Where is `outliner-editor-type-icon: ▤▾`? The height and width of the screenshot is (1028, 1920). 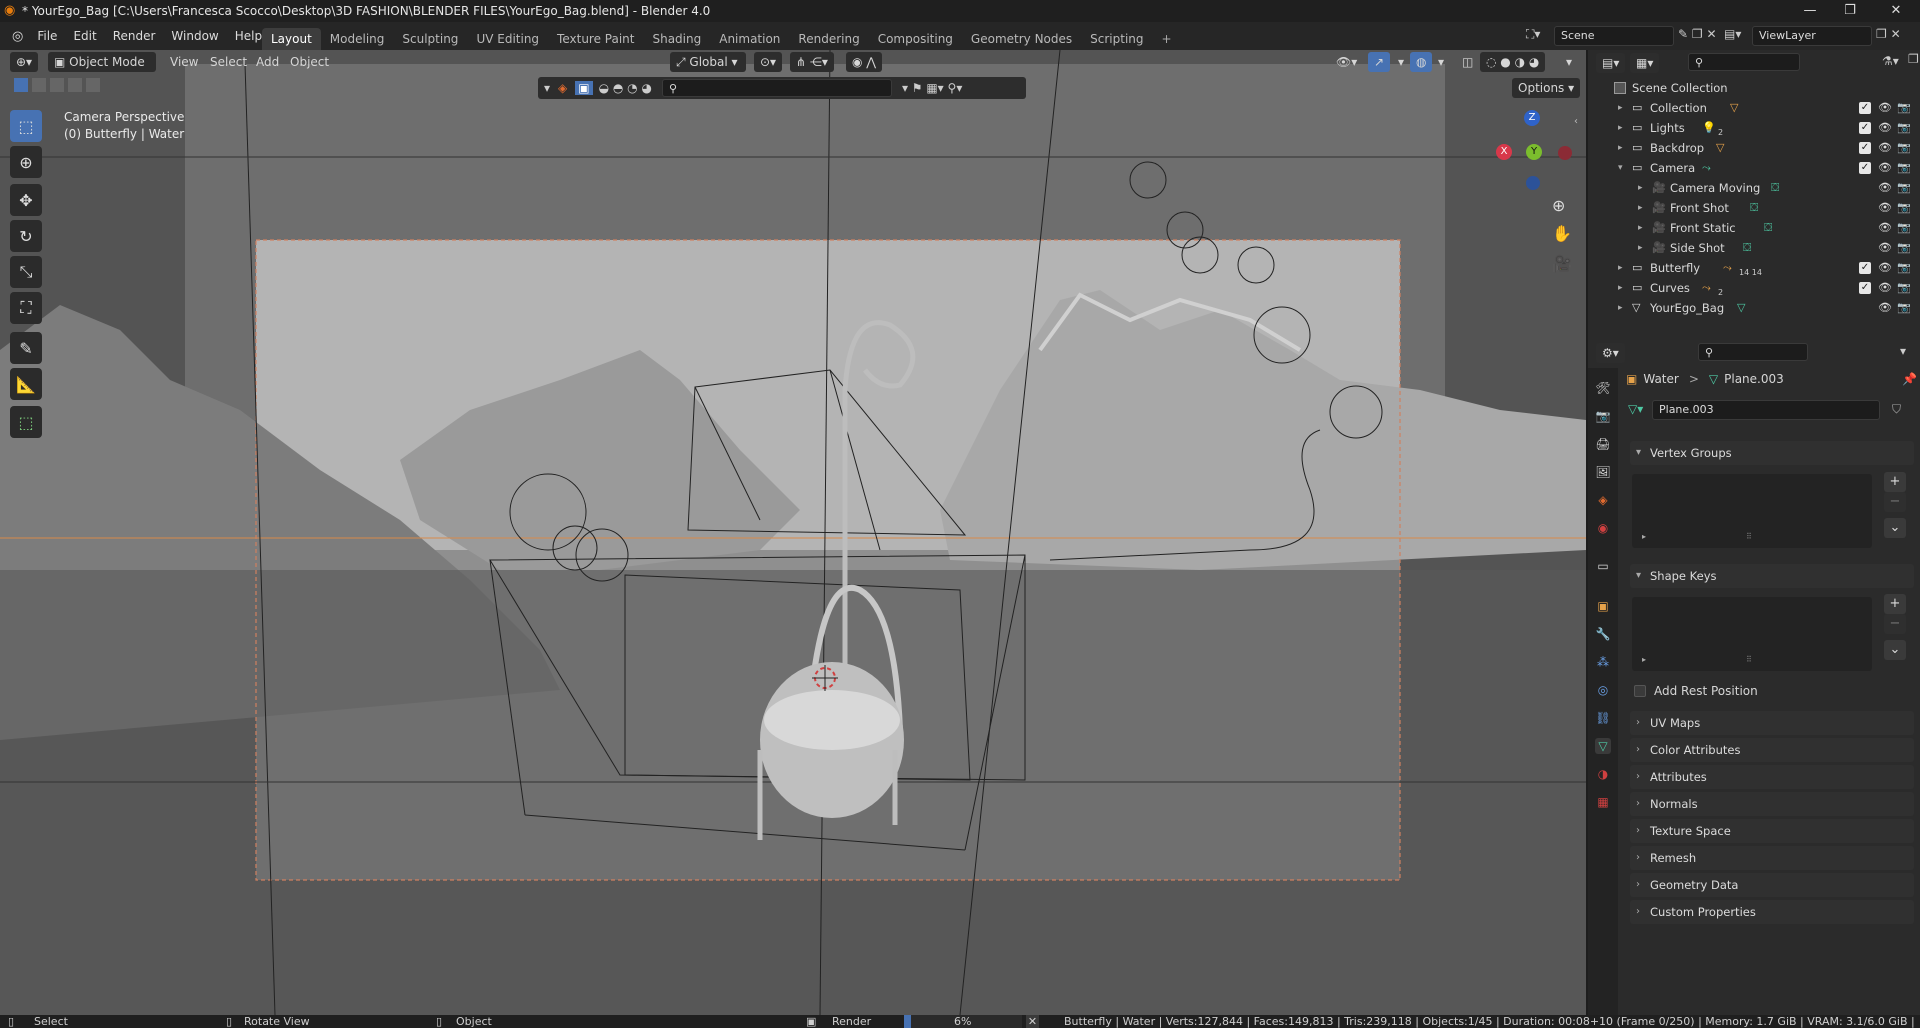 outliner-editor-type-icon: ▤▾ is located at coordinates (1611, 63).